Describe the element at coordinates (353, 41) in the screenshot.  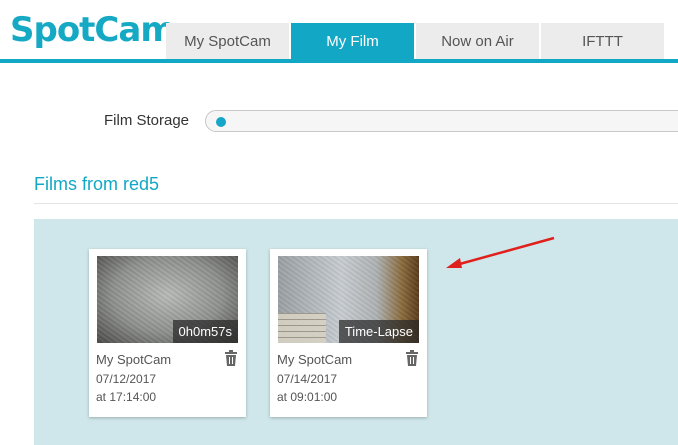
I see `tab-my-film: My Film` at that location.